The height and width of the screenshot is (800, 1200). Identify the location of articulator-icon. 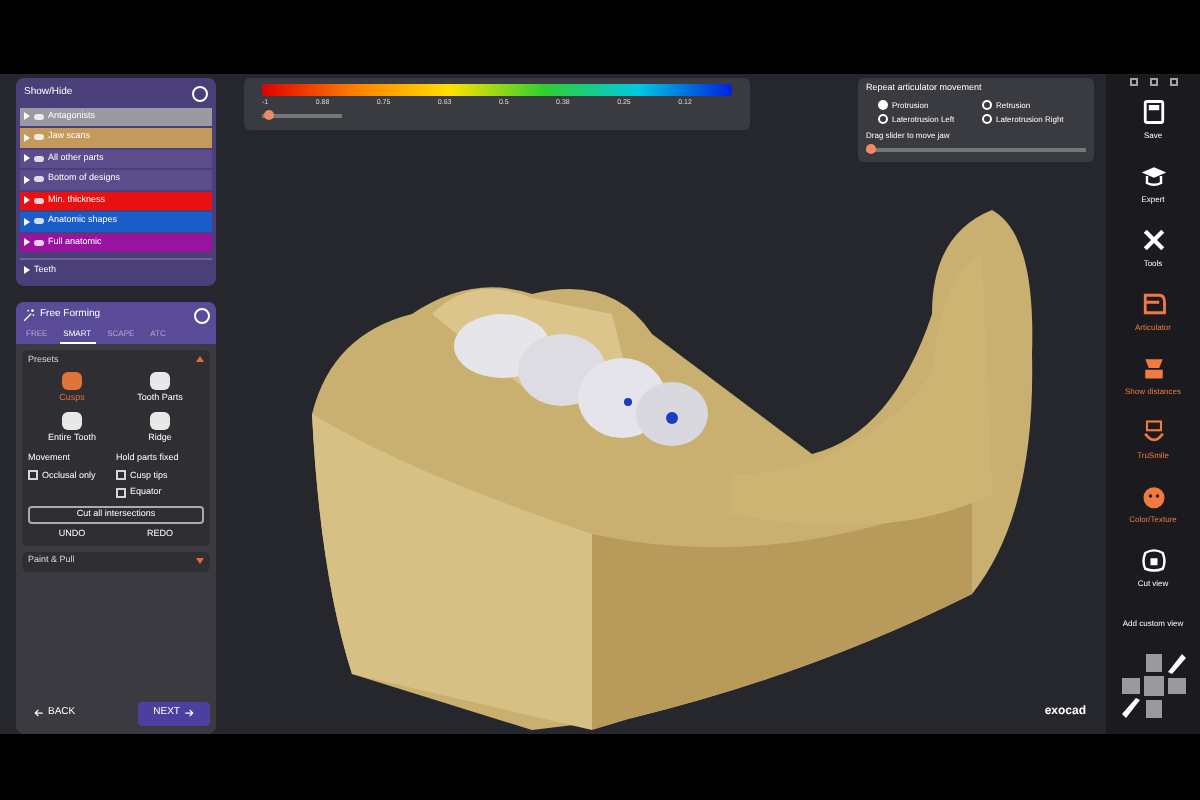
(1153, 304).